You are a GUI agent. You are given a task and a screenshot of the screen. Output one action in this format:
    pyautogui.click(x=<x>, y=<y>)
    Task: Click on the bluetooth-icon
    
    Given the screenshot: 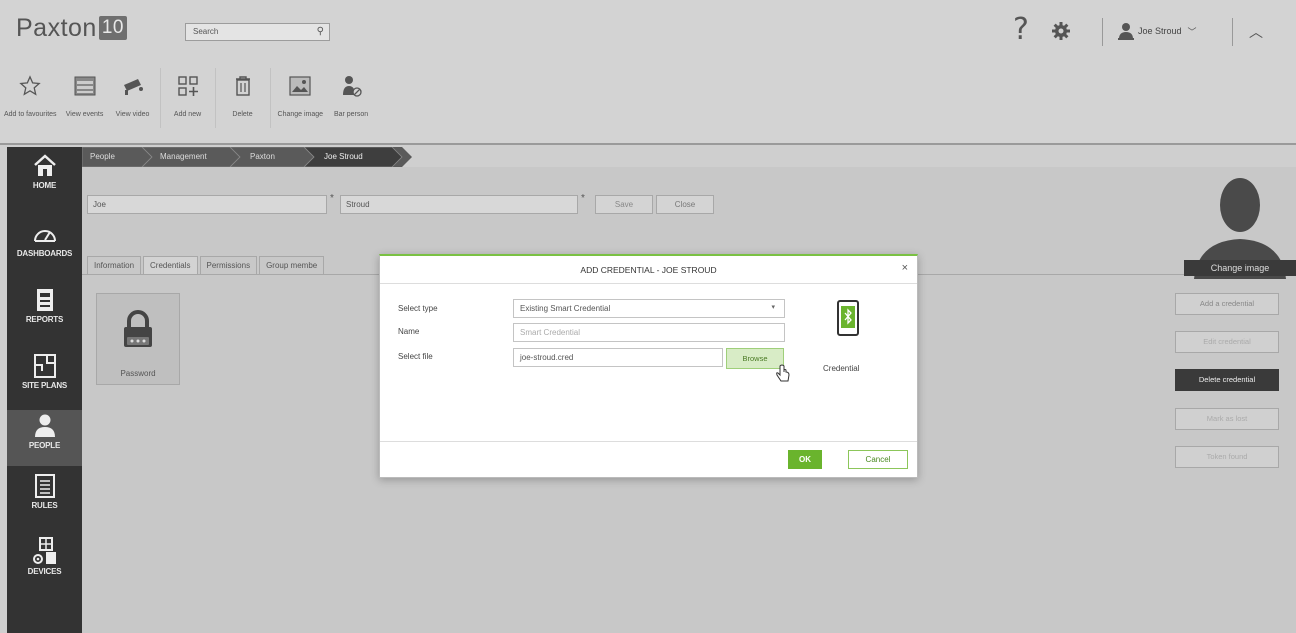 What is the action you would take?
    pyautogui.click(x=848, y=317)
    